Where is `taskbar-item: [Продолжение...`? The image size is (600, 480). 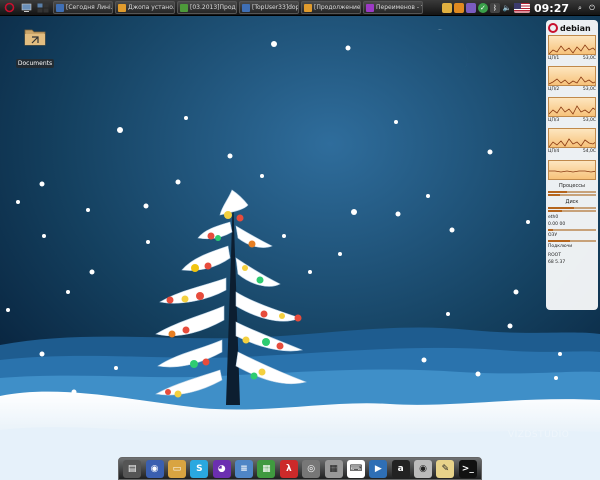 taskbar-item: [Продолжение... is located at coordinates (331, 7).